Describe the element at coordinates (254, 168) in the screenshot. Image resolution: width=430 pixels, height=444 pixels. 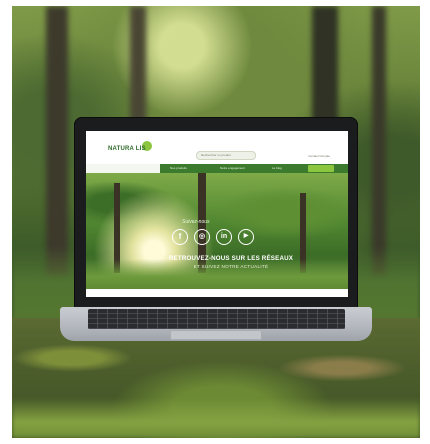
I see `main-navigation: Nos produits Notre engagement Le blog` at that location.